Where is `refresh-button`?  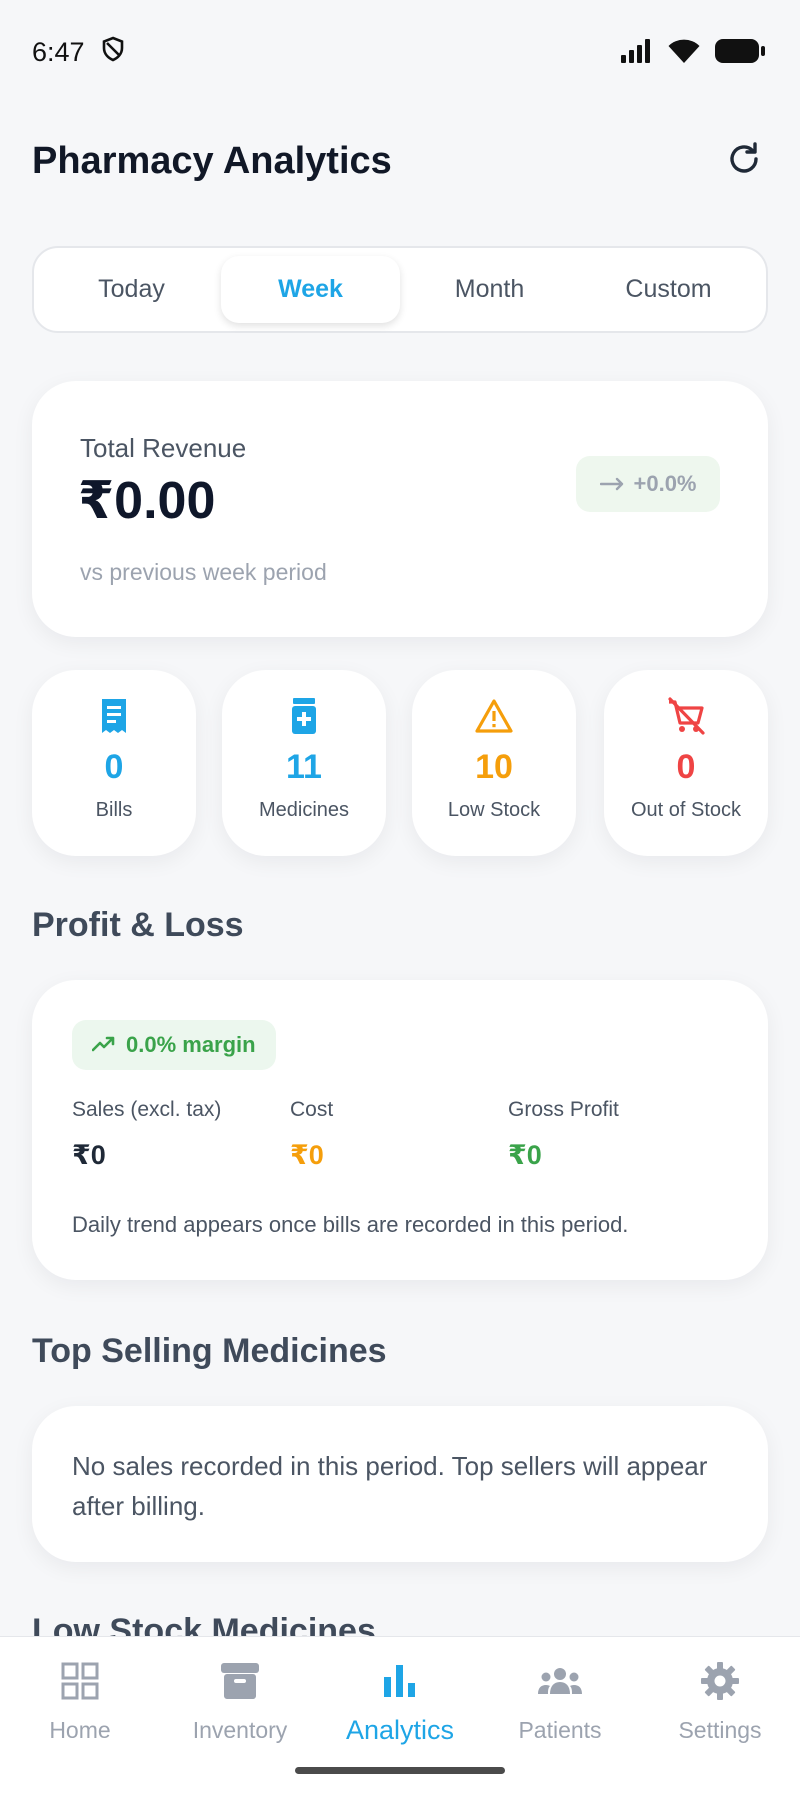 refresh-button is located at coordinates (744, 161).